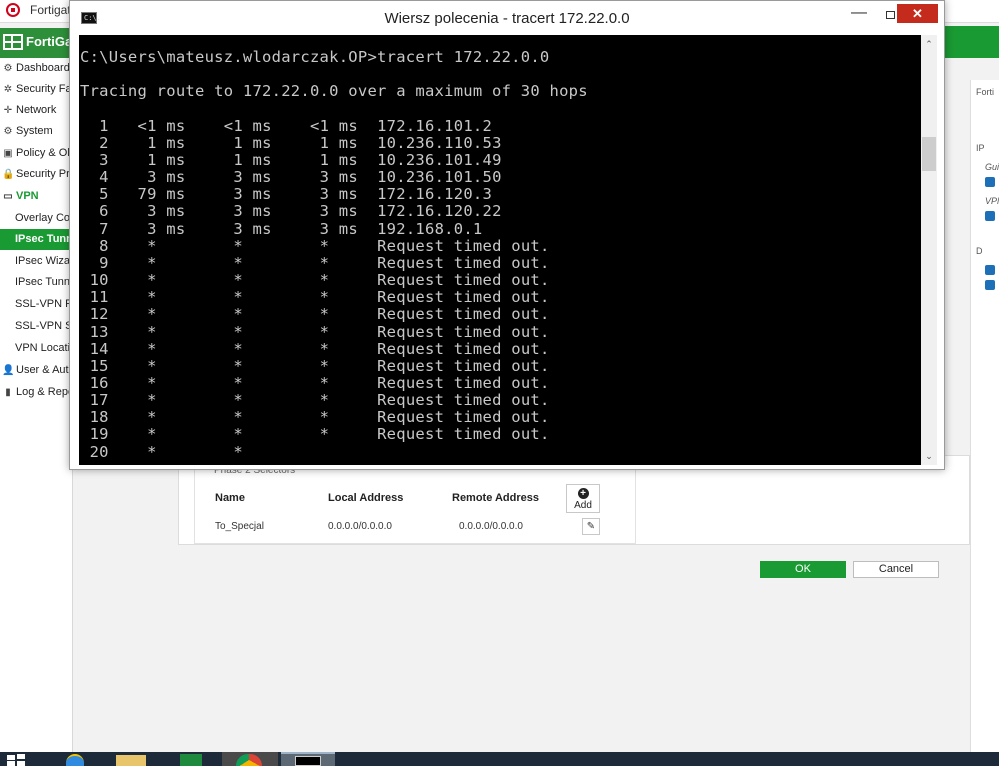 This screenshot has height=766, width=999. Describe the element at coordinates (803, 569) in the screenshot. I see `ok-button: OK` at that location.